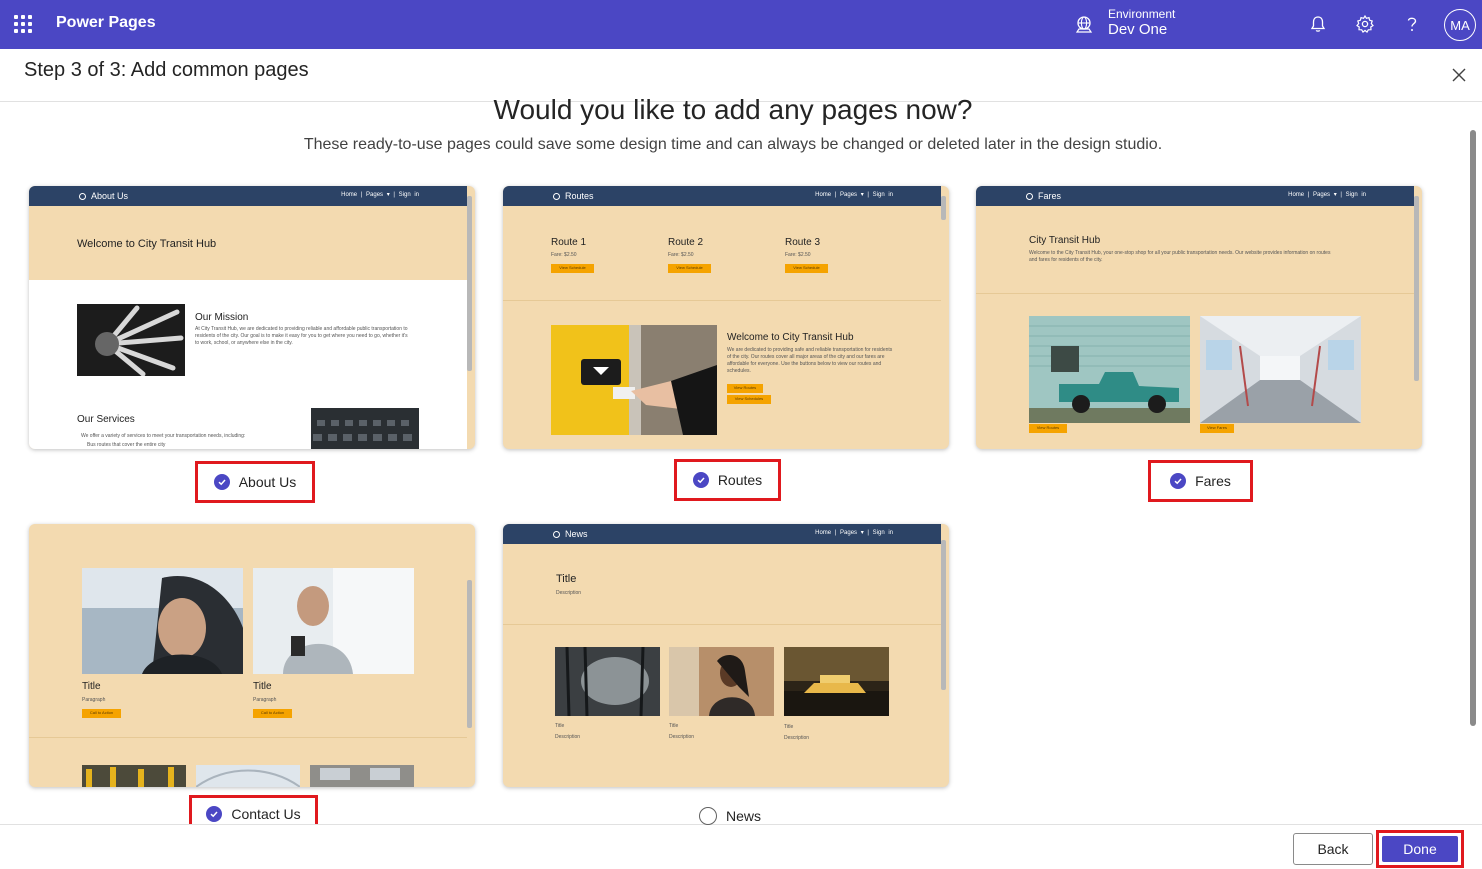 Image resolution: width=1482 pixels, height=869 pixels. What do you see at coordinates (743, 816) in the screenshot?
I see `news-label: News` at bounding box center [743, 816].